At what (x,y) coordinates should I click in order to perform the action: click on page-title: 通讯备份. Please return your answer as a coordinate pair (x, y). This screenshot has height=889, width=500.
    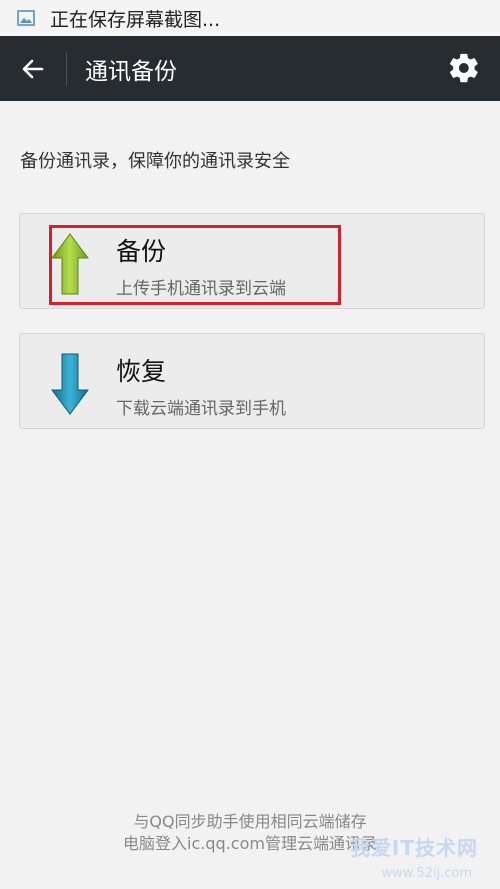
    Looking at the image, I should click on (131, 71).